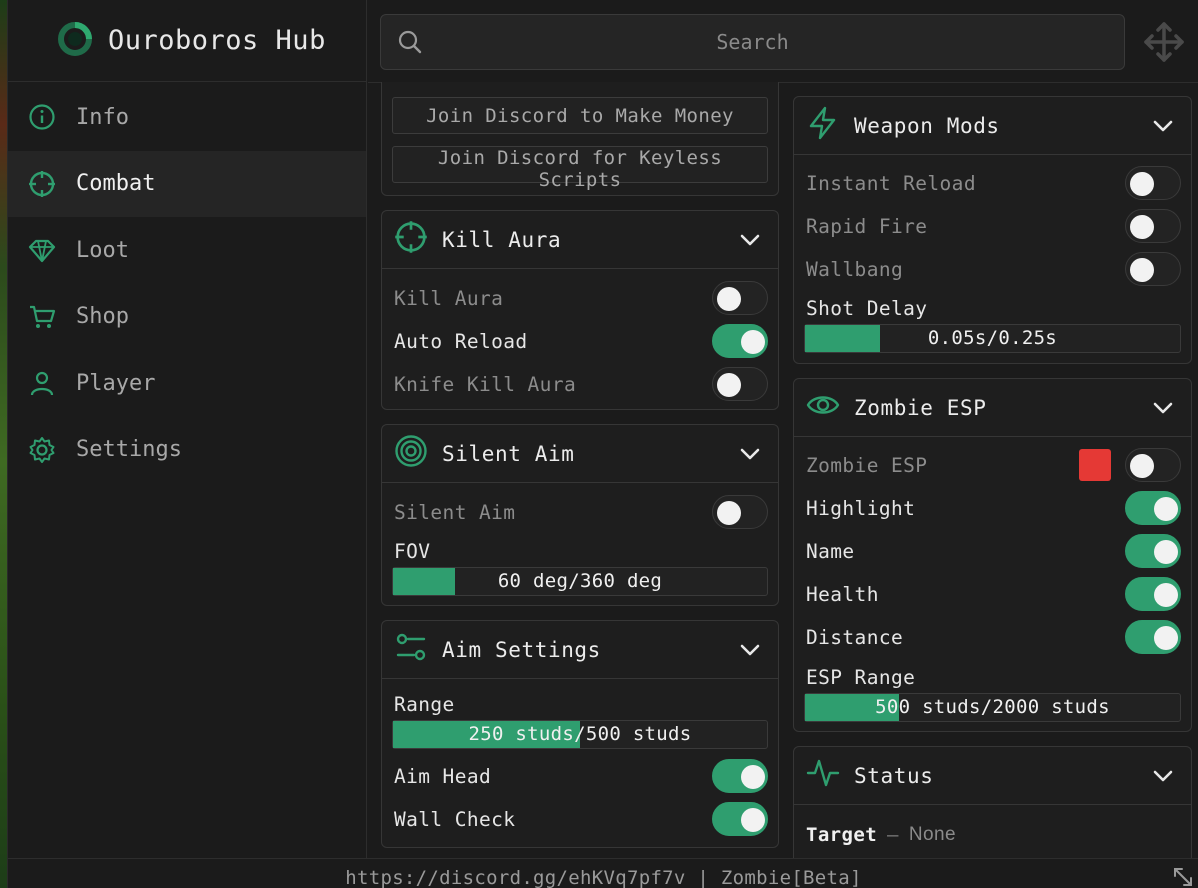 The height and width of the screenshot is (888, 1198). I want to click on distance-toggle, so click(1153, 637).